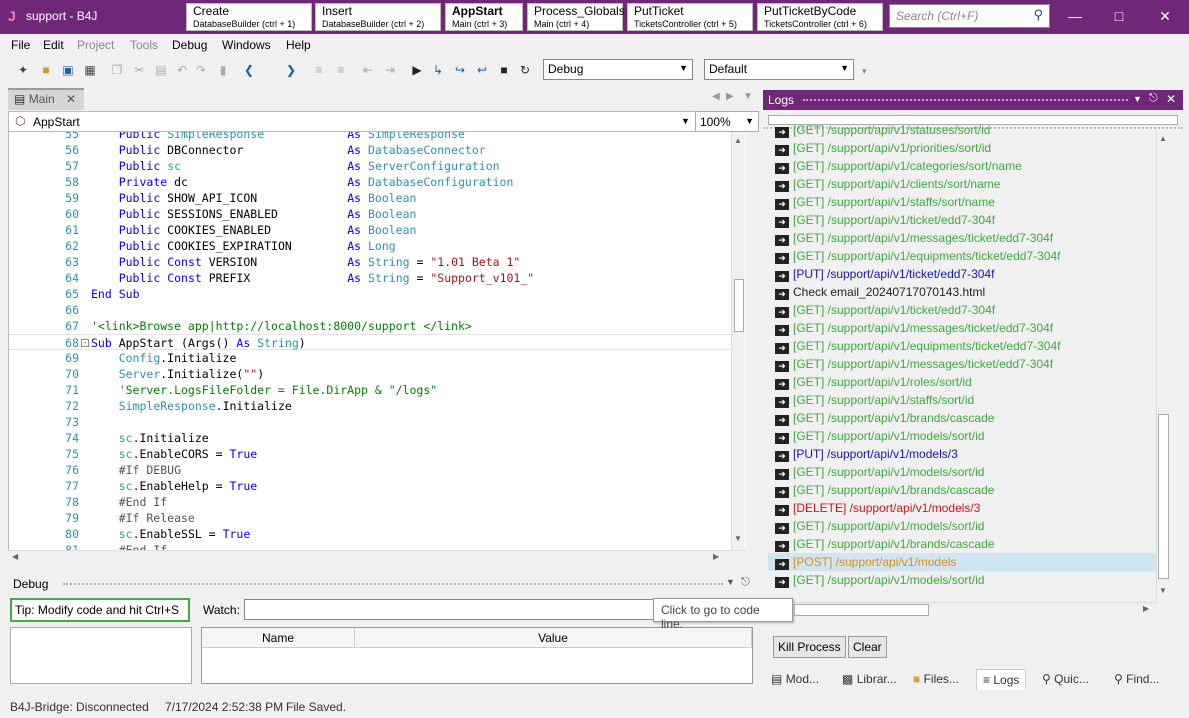 This screenshot has height=718, width=1189. I want to click on code-line: 78 #End If, so click(377, 502).